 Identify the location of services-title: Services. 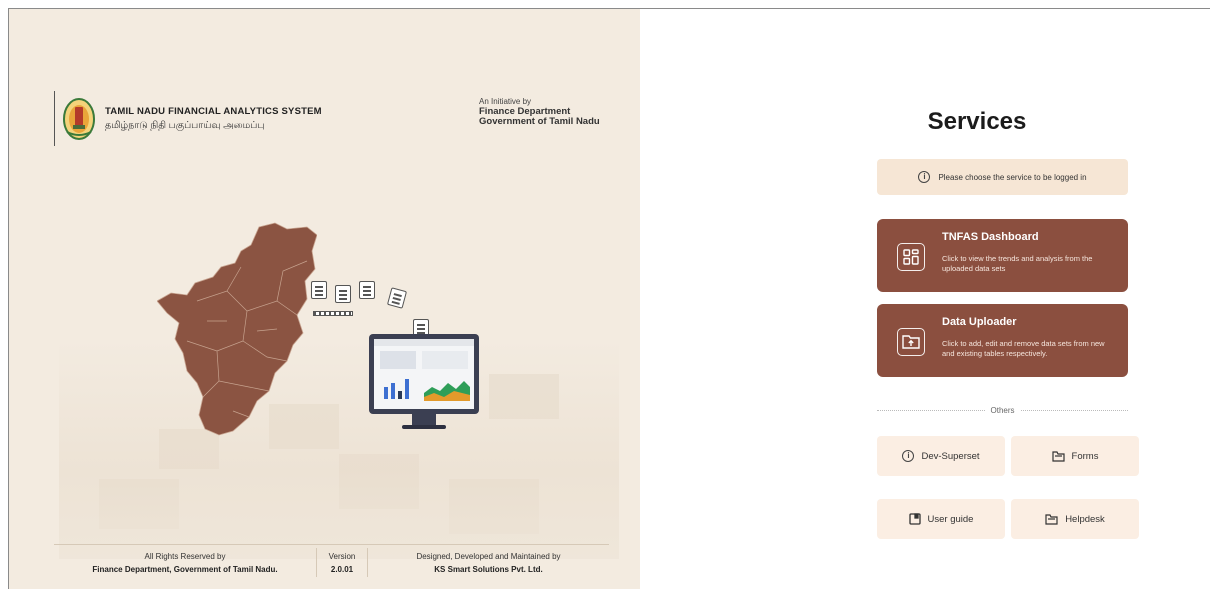
(977, 121).